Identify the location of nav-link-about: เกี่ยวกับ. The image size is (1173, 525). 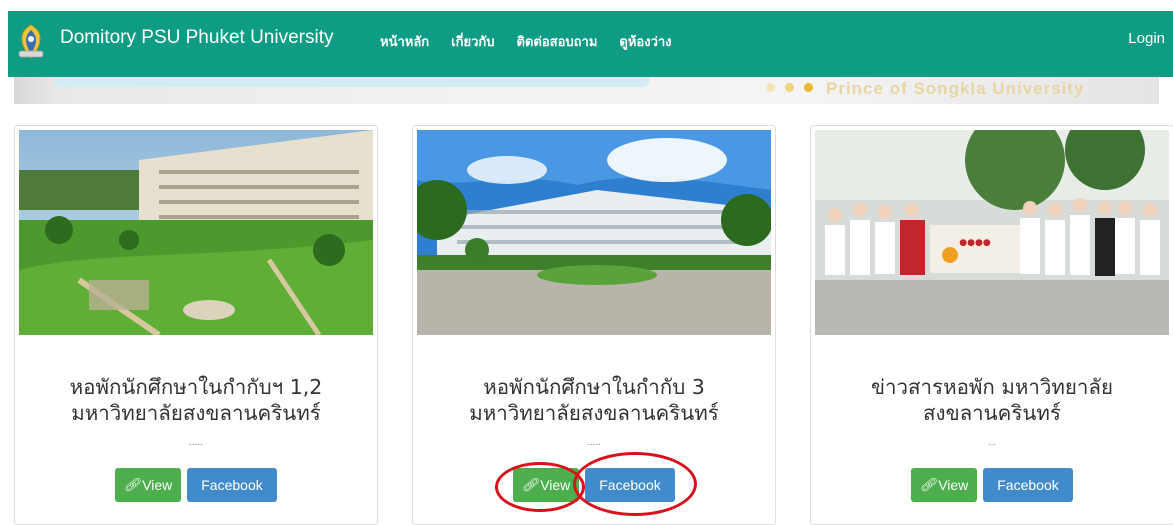
(472, 41).